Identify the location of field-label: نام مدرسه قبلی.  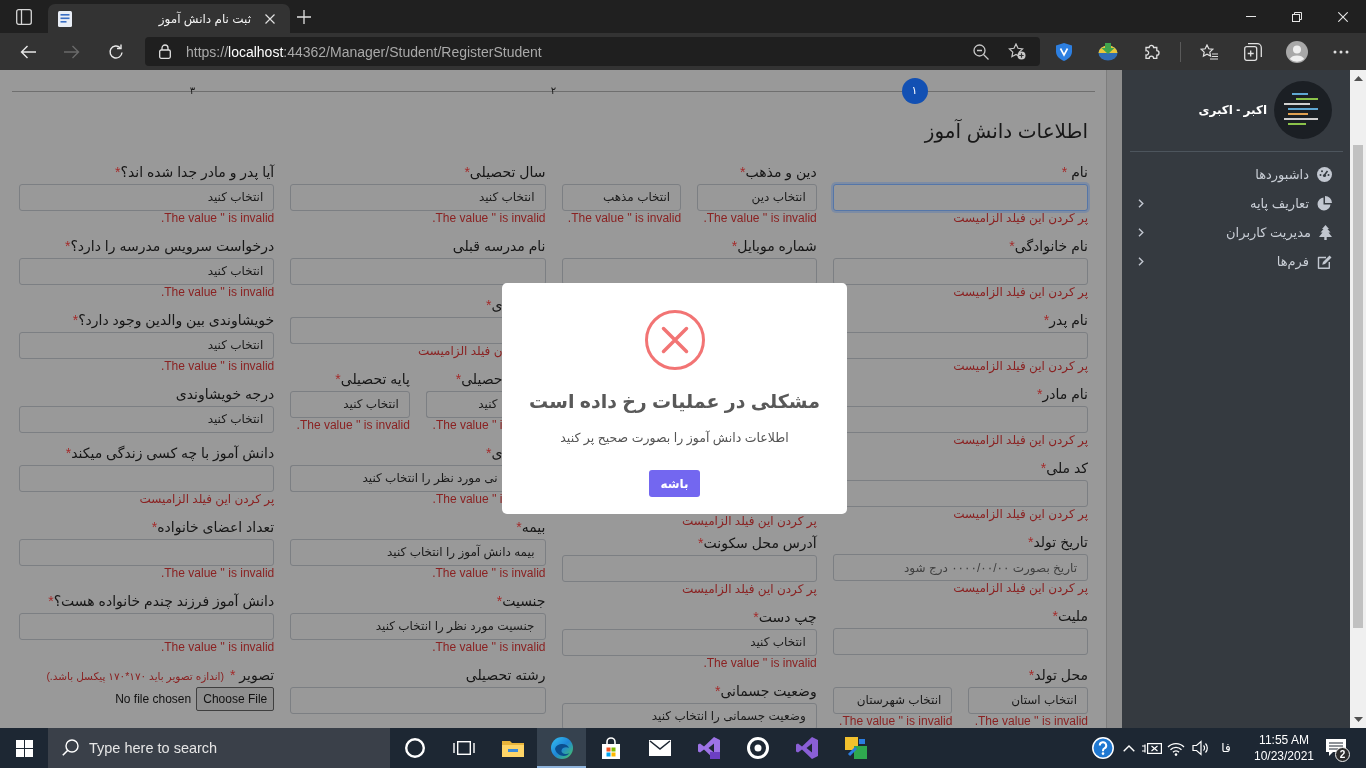
(498, 246).